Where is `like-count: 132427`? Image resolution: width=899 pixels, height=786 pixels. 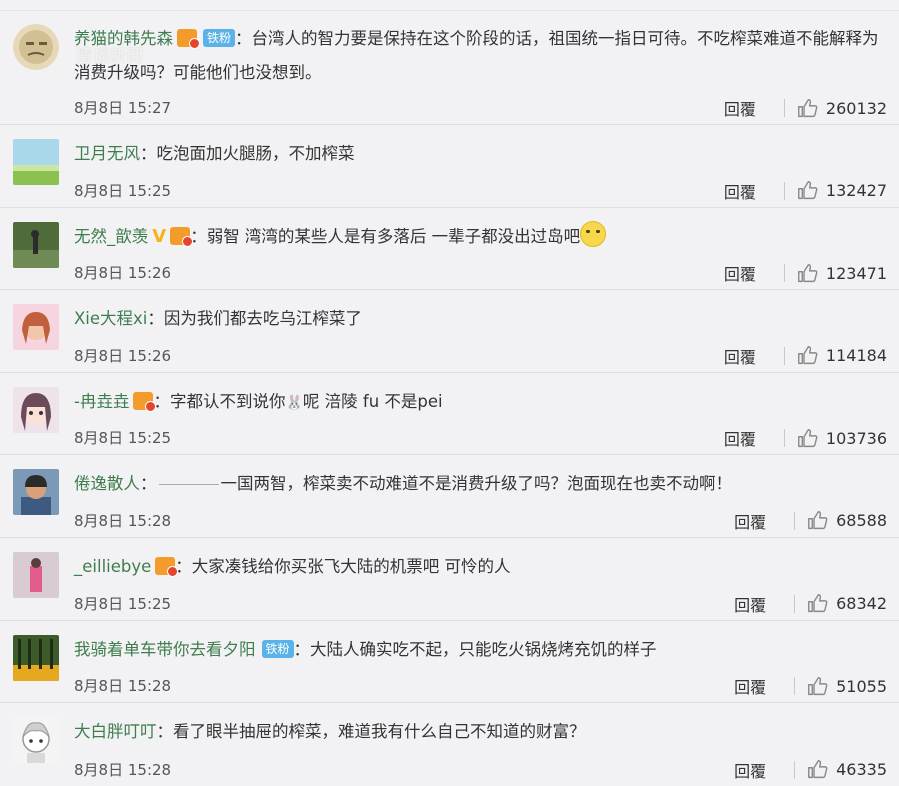
like-count: 132427 is located at coordinates (856, 191).